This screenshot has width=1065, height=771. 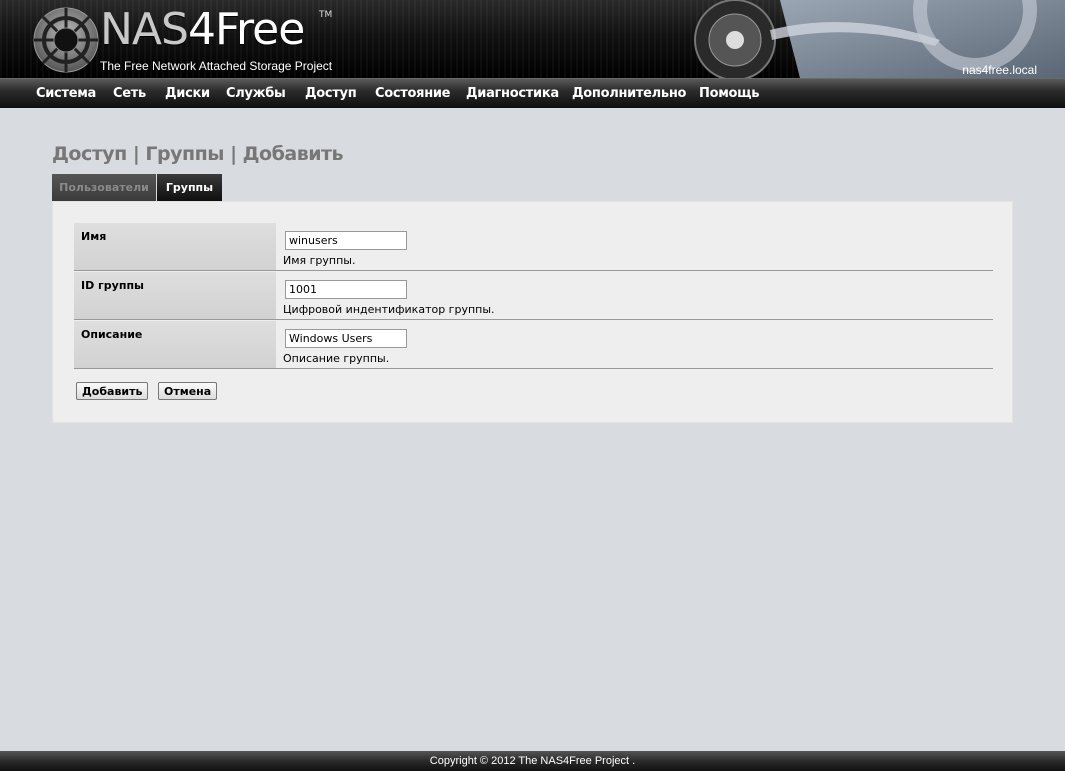 What do you see at coordinates (346, 240) in the screenshot?
I see `group-name-input` at bounding box center [346, 240].